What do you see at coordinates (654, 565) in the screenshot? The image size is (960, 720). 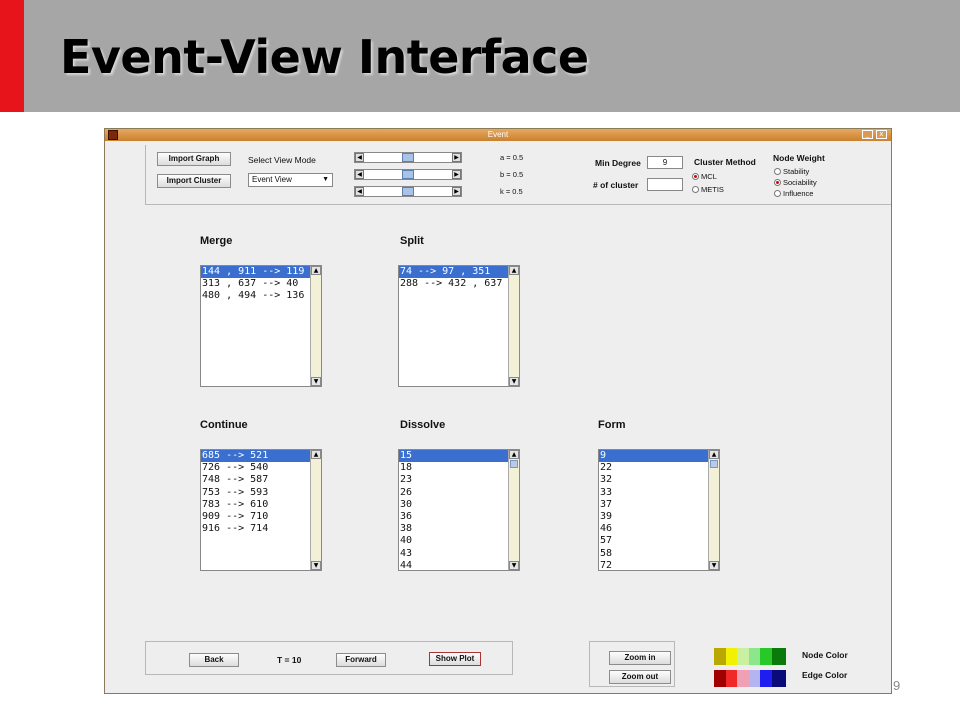 I see `list-item: 72` at bounding box center [654, 565].